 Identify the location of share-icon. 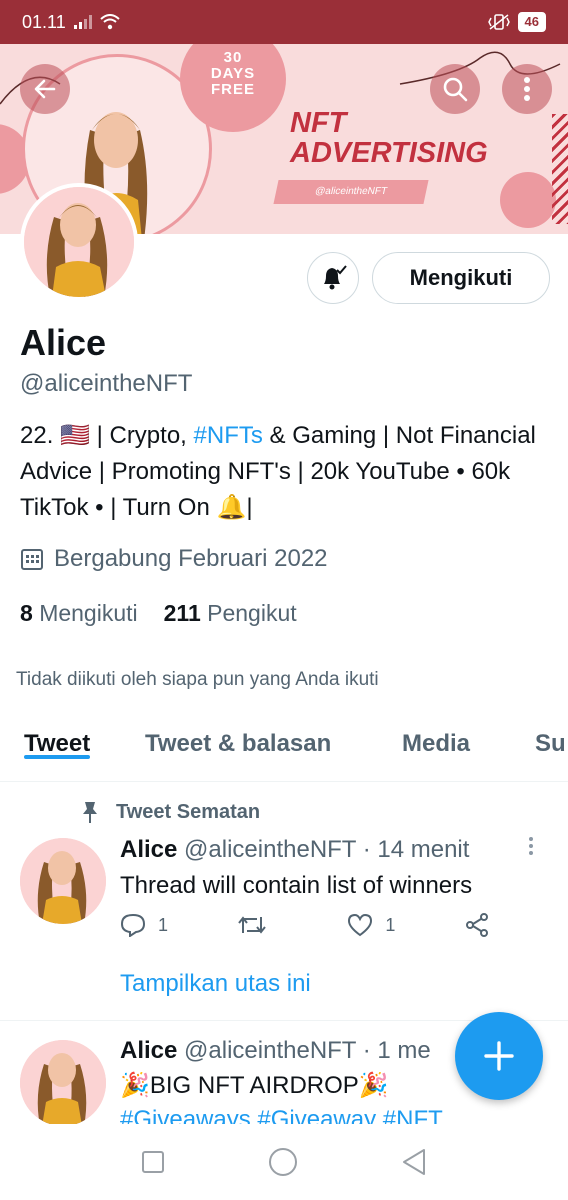
(477, 925).